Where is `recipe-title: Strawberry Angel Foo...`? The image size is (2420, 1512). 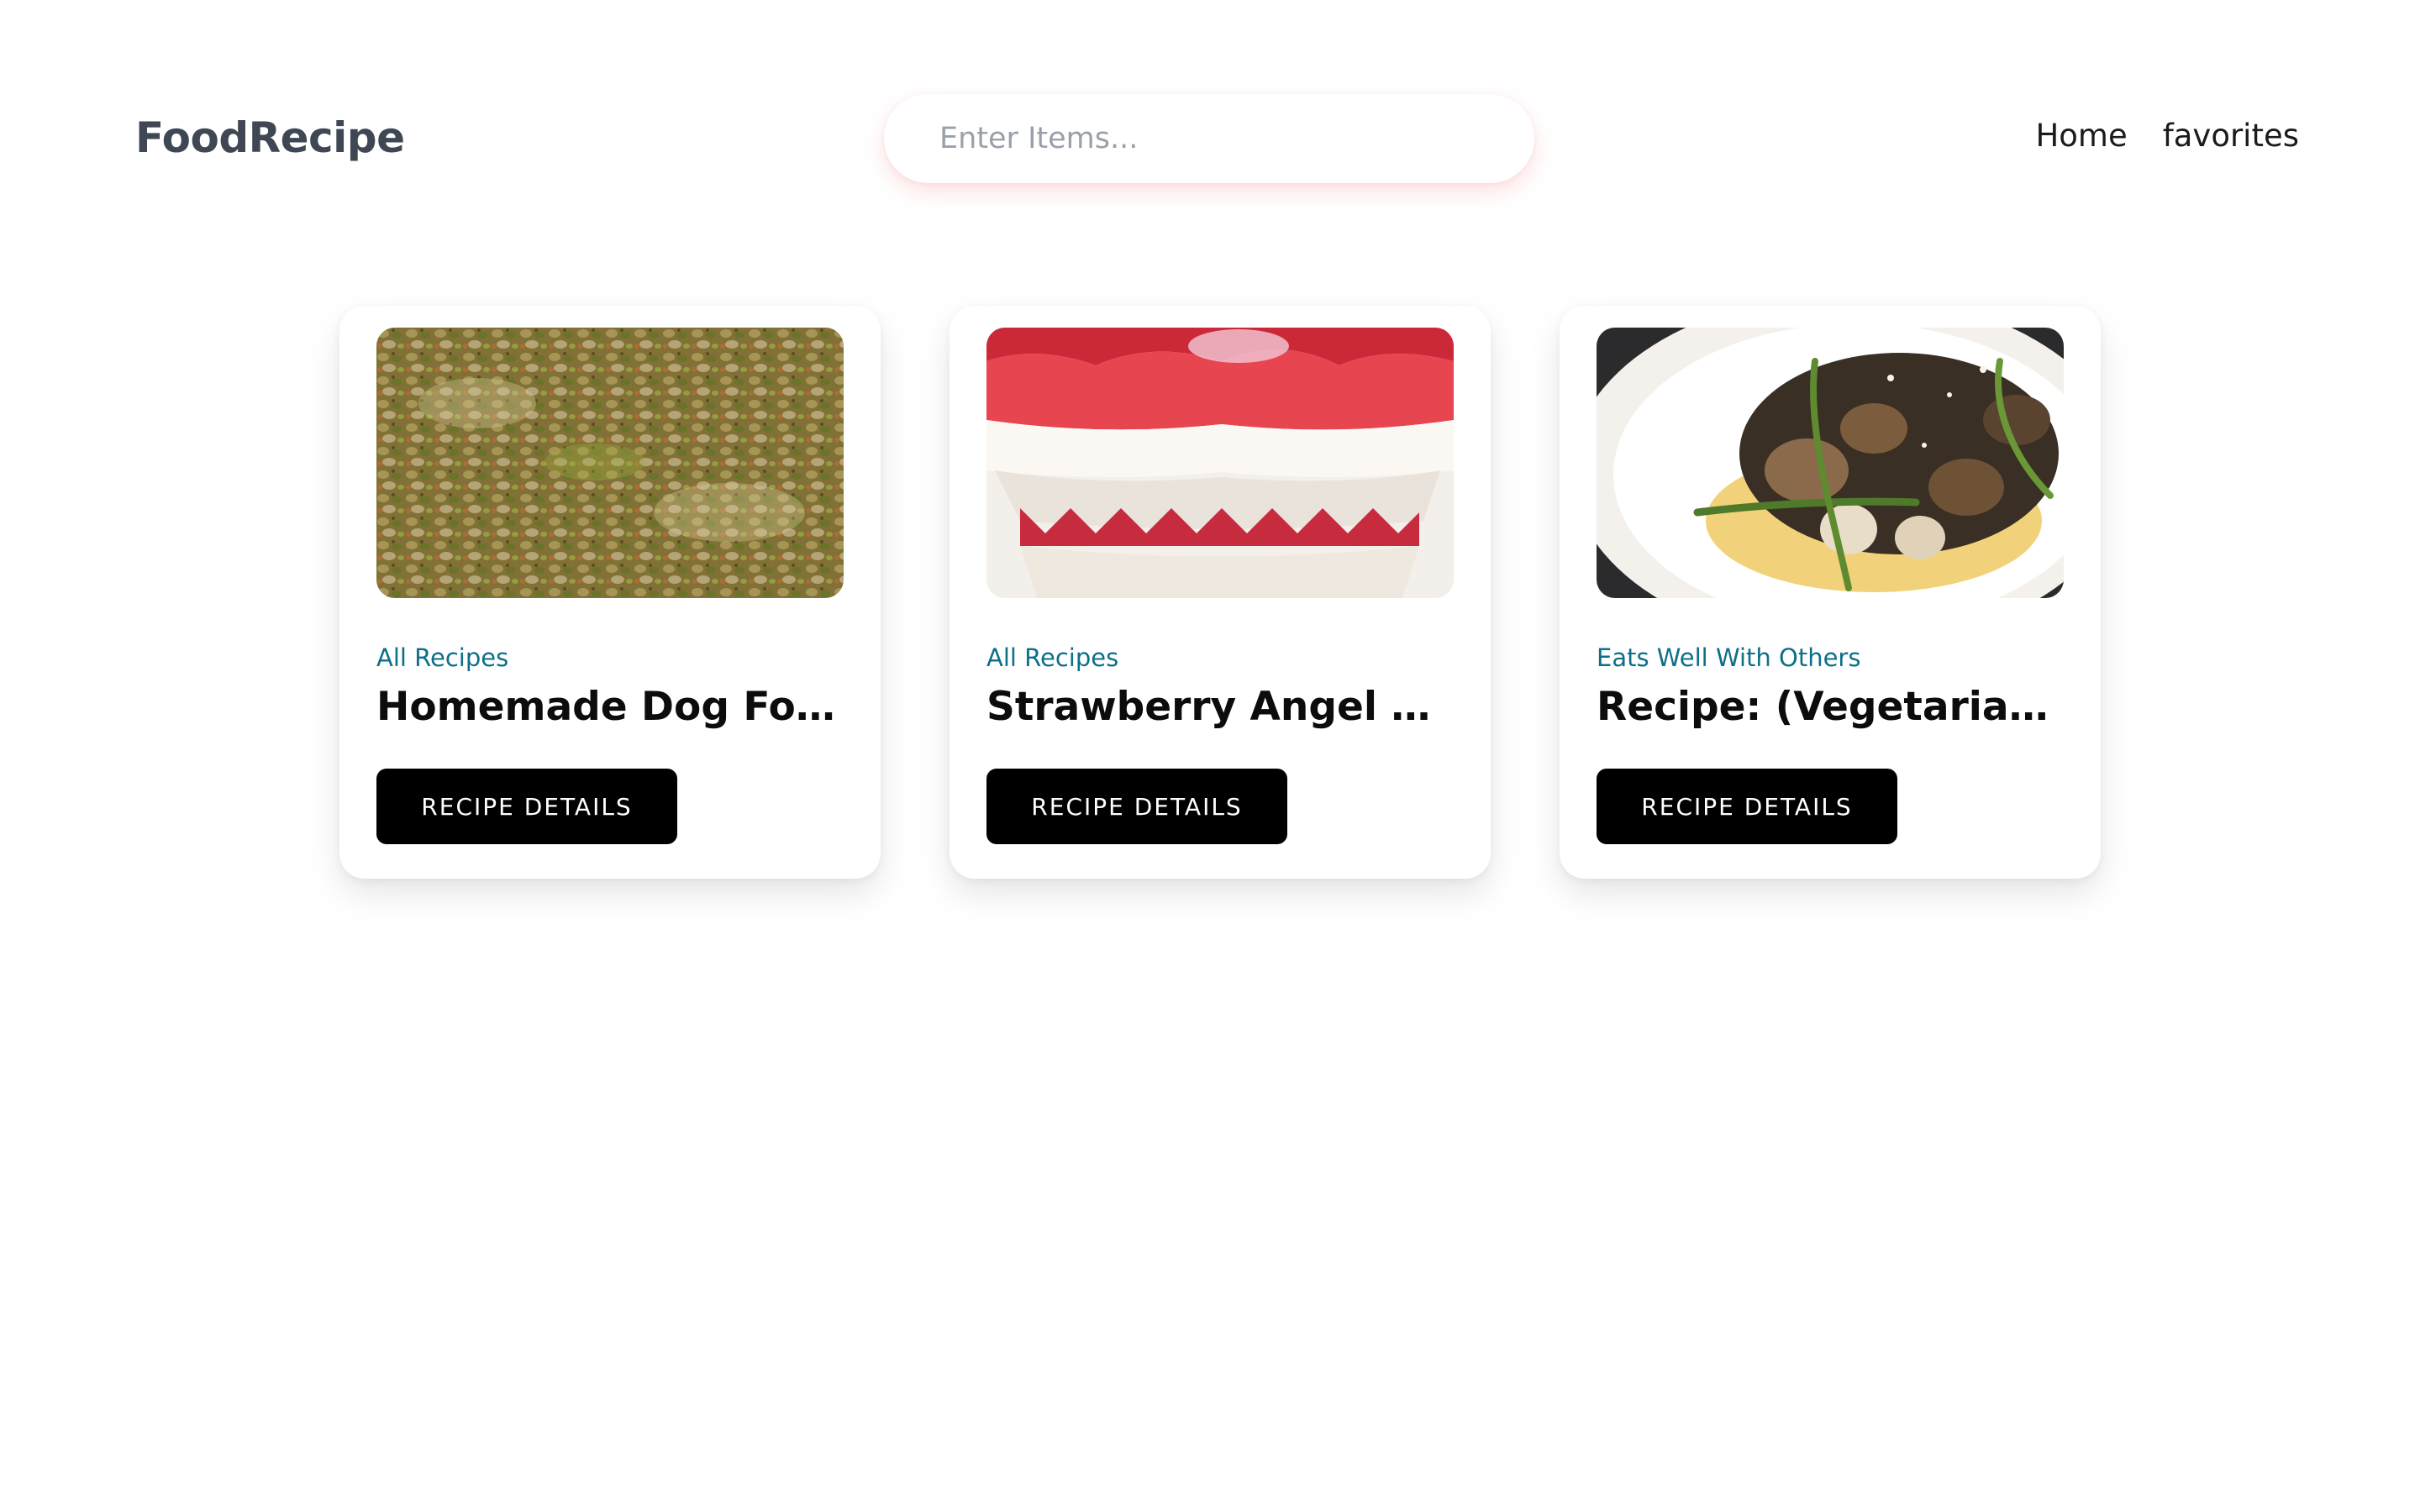
recipe-title: Strawberry Angel Foo... is located at coordinates (1220, 707).